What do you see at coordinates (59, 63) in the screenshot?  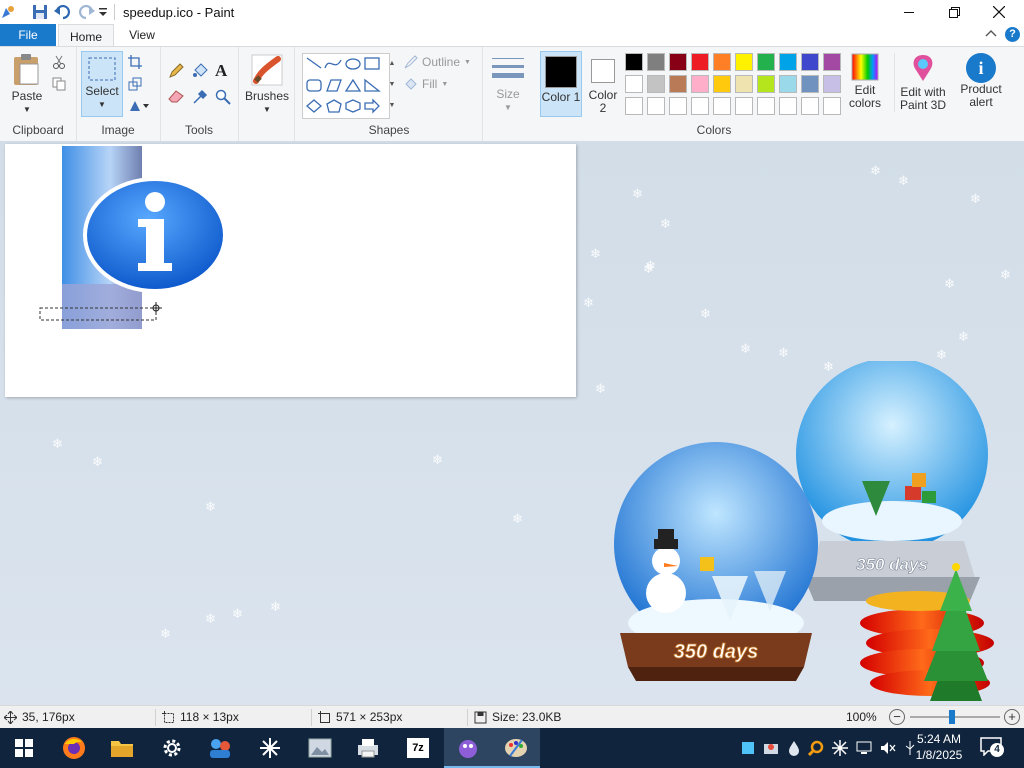 I see `cut-icon` at bounding box center [59, 63].